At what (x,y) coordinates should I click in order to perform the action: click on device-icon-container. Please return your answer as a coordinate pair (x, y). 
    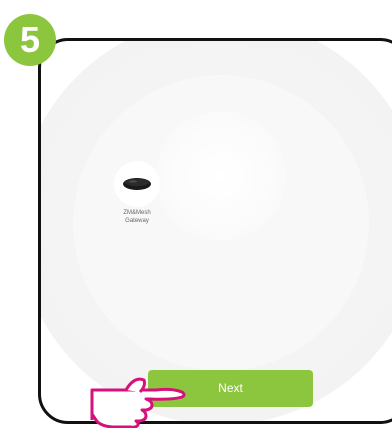
    Looking at the image, I should click on (137, 184).